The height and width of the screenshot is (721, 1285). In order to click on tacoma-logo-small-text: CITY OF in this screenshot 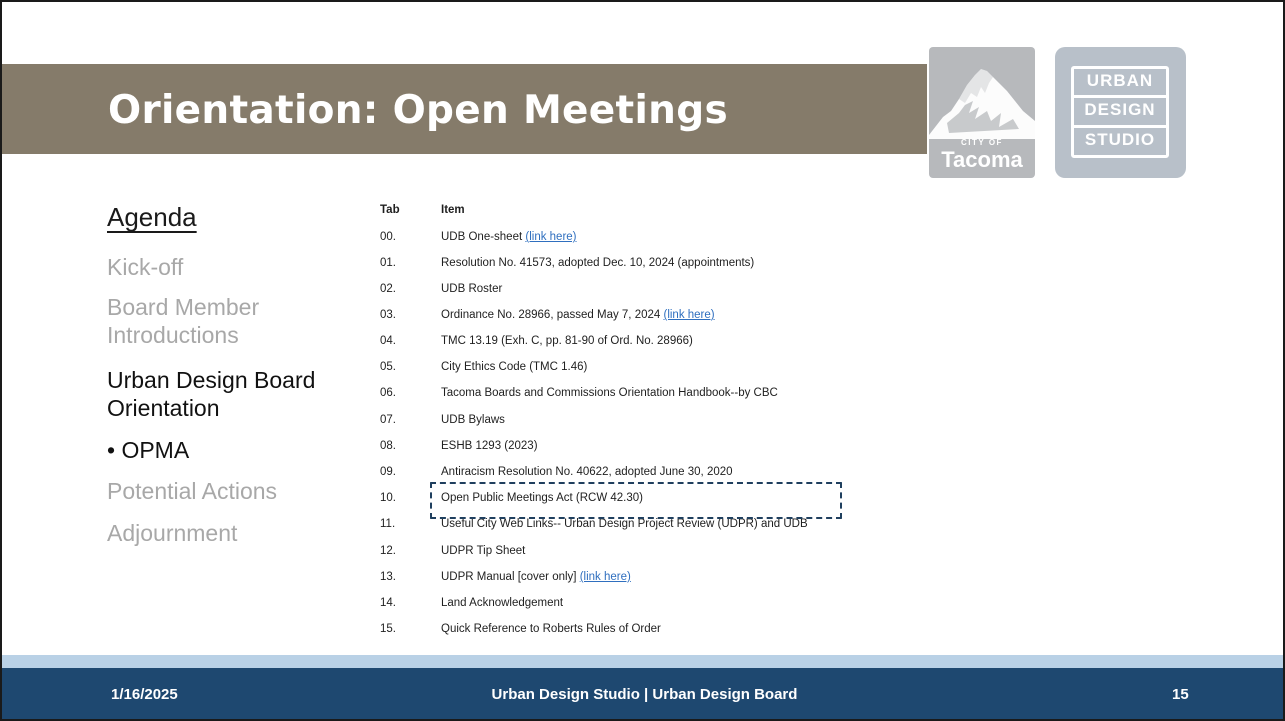, I will do `click(982, 142)`.